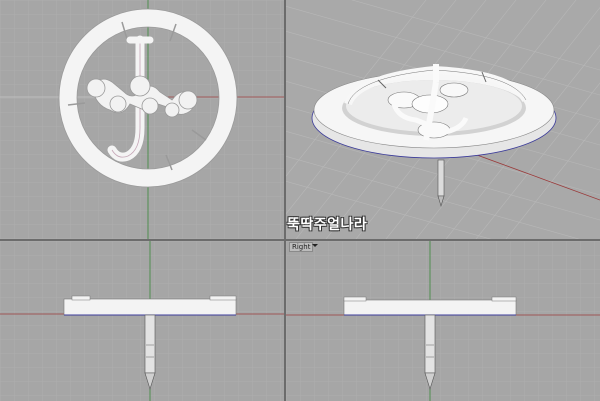  Describe the element at coordinates (300, 240) in the screenshot. I see `viewport-divider-horizontal` at that location.